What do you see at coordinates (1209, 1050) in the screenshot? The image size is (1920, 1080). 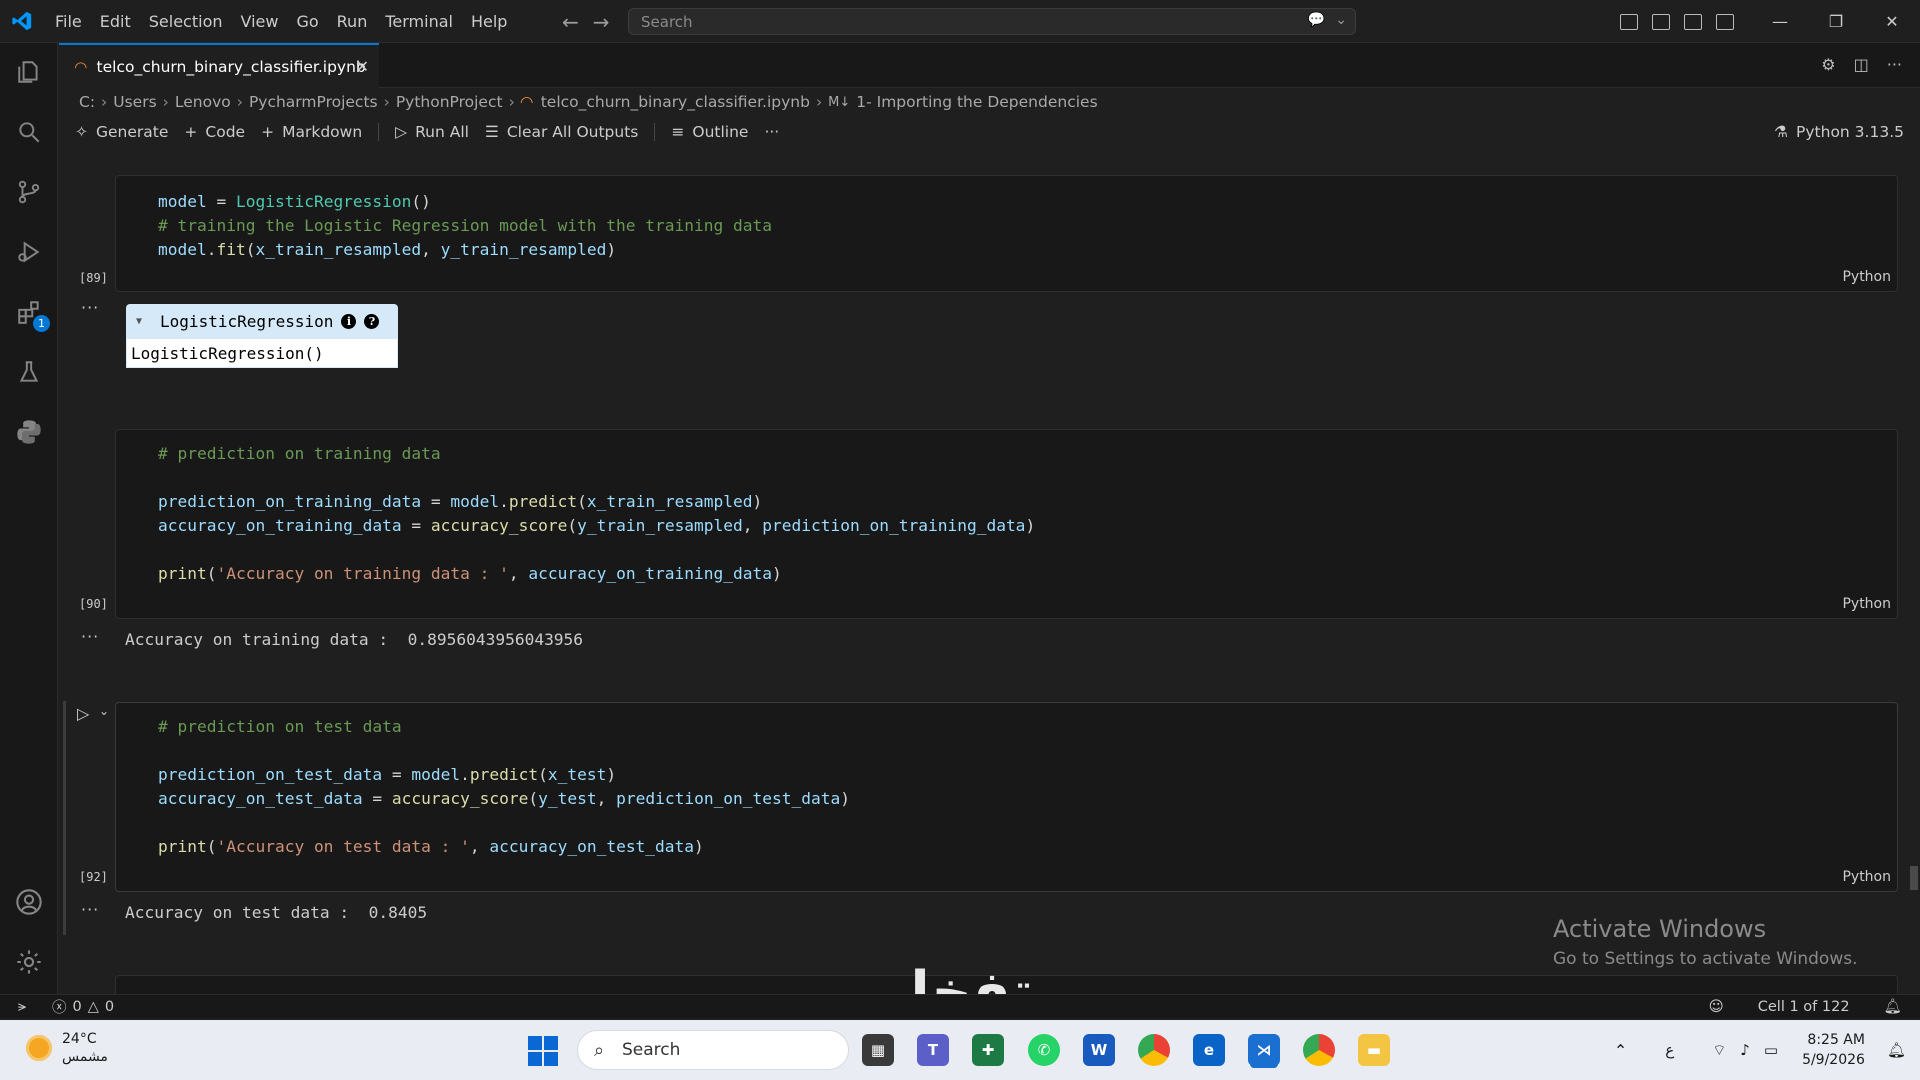 I see `edge-icon: e` at bounding box center [1209, 1050].